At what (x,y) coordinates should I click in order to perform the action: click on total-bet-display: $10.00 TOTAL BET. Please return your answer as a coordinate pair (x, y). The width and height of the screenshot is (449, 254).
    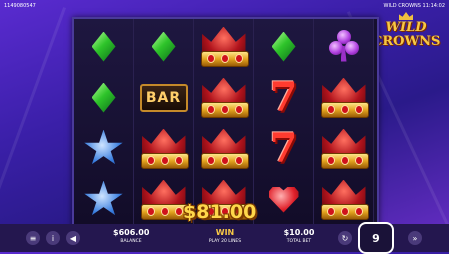
    Looking at the image, I should click on (299, 236).